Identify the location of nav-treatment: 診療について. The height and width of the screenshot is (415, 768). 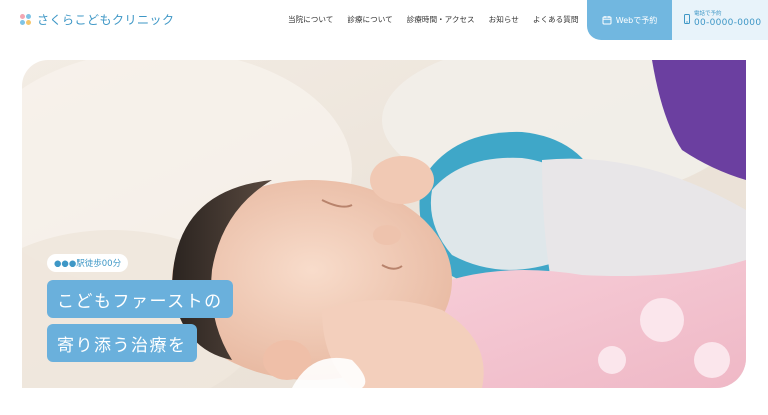
(369, 19).